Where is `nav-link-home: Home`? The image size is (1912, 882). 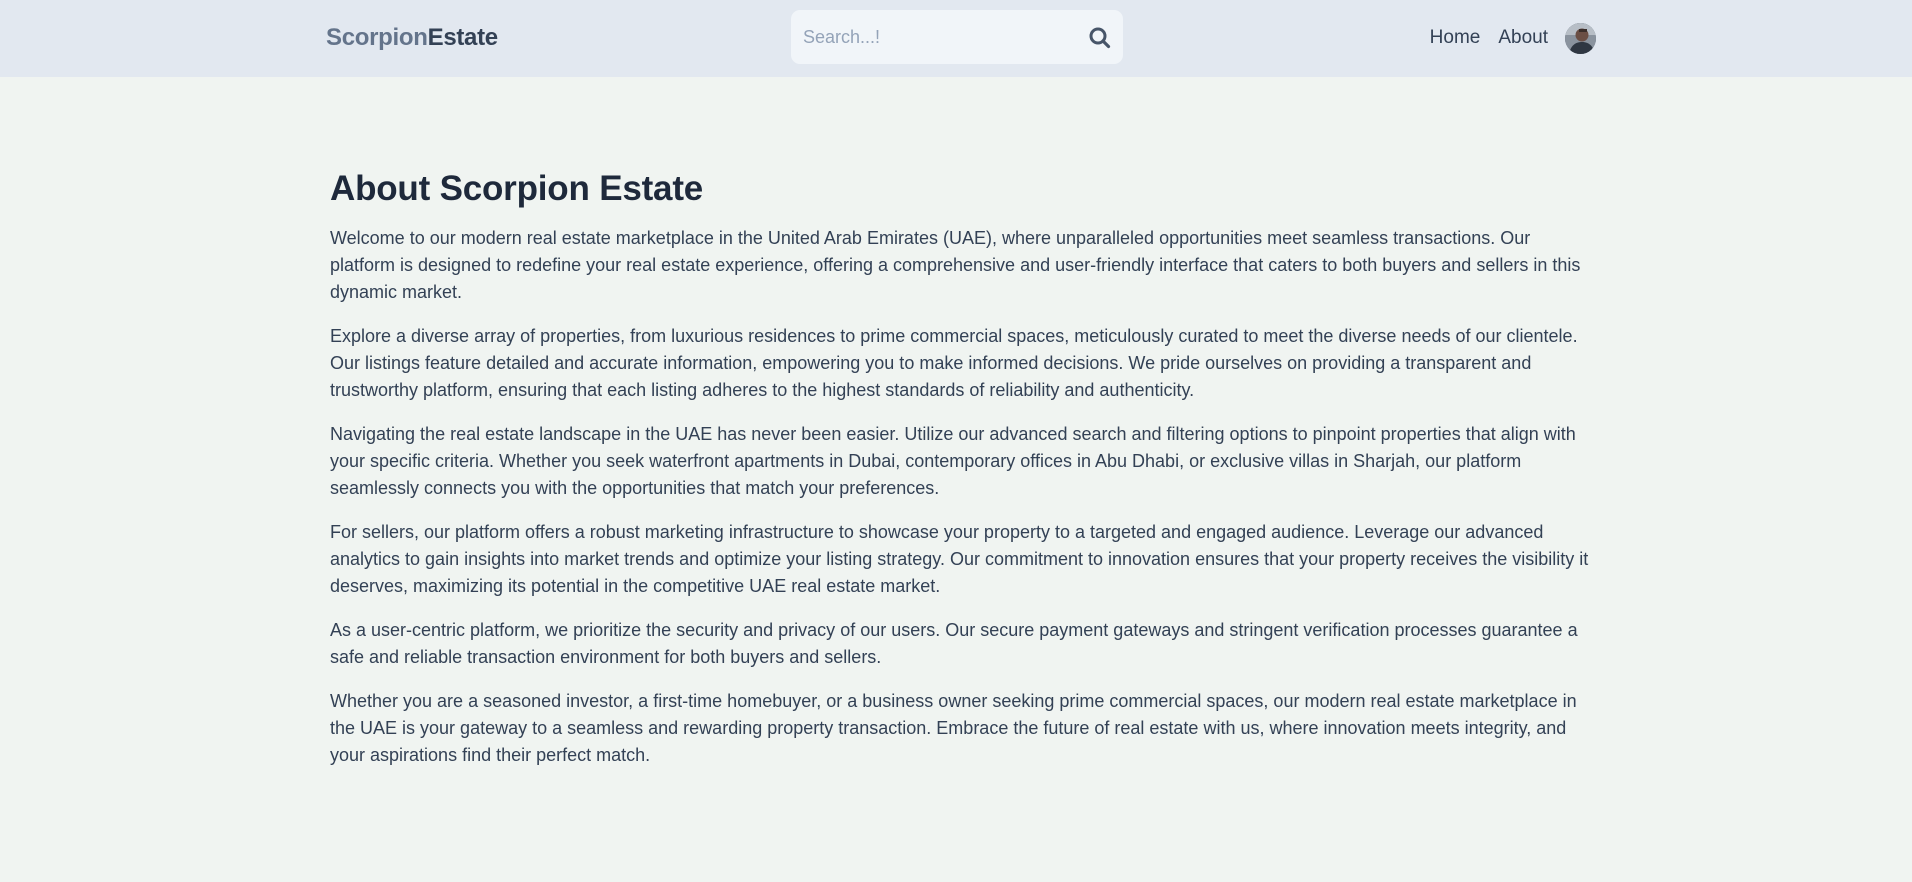 nav-link-home: Home is located at coordinates (1455, 38).